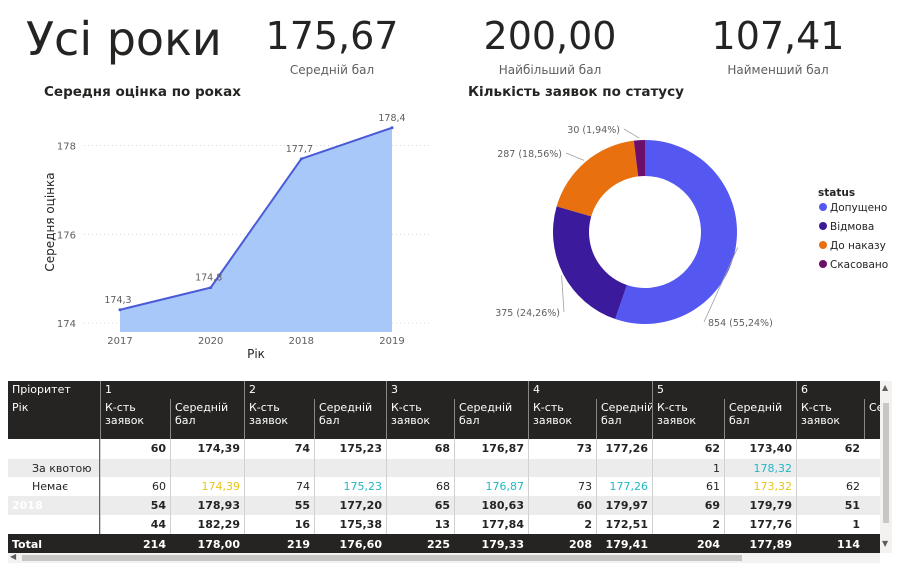 The image size is (900, 564). What do you see at coordinates (852, 227) in the screenshot?
I see `legend-item: Відмова` at bounding box center [852, 227].